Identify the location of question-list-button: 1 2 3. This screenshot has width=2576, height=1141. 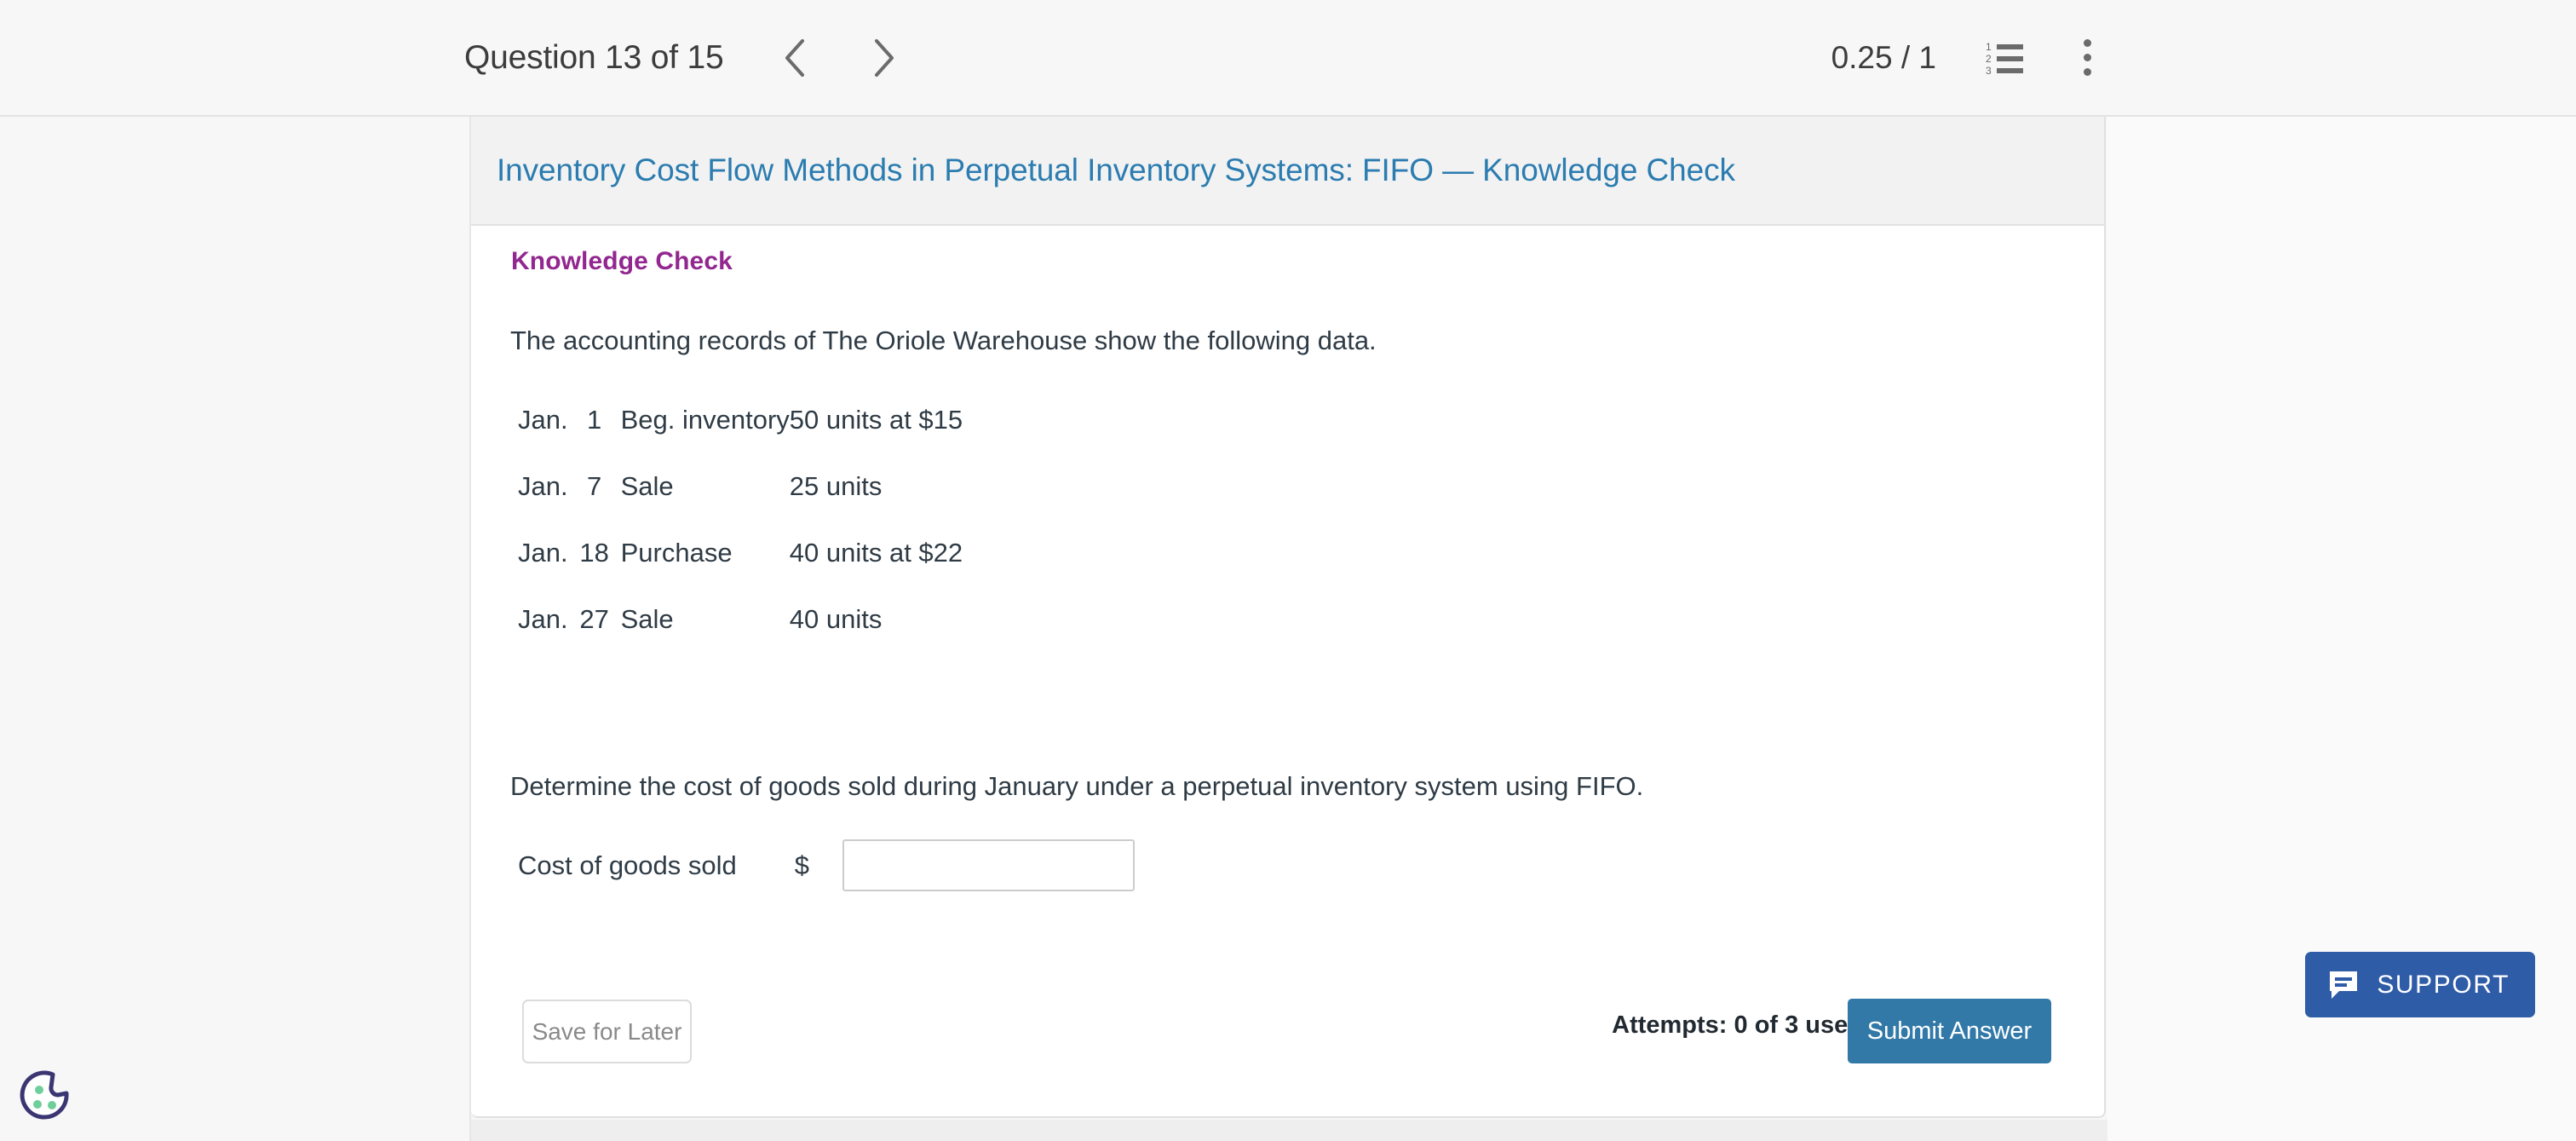
(2005, 58).